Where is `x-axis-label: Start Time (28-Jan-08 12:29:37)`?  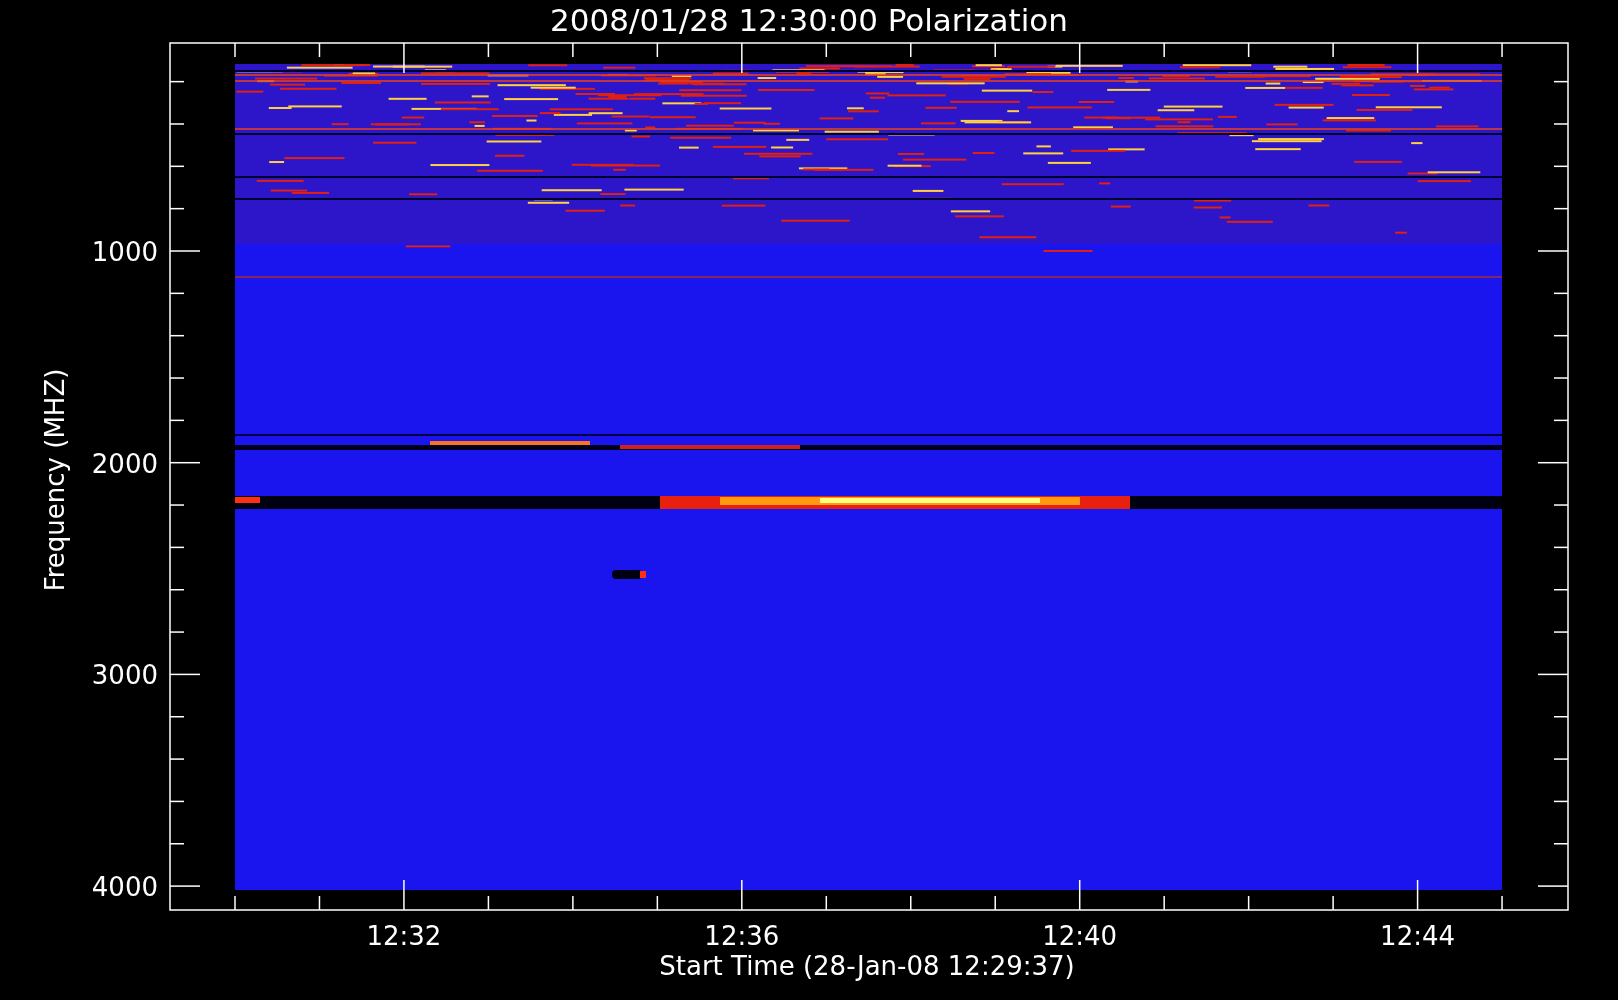 x-axis-label: Start Time (28-Jan-08 12:29:37) is located at coordinates (867, 966).